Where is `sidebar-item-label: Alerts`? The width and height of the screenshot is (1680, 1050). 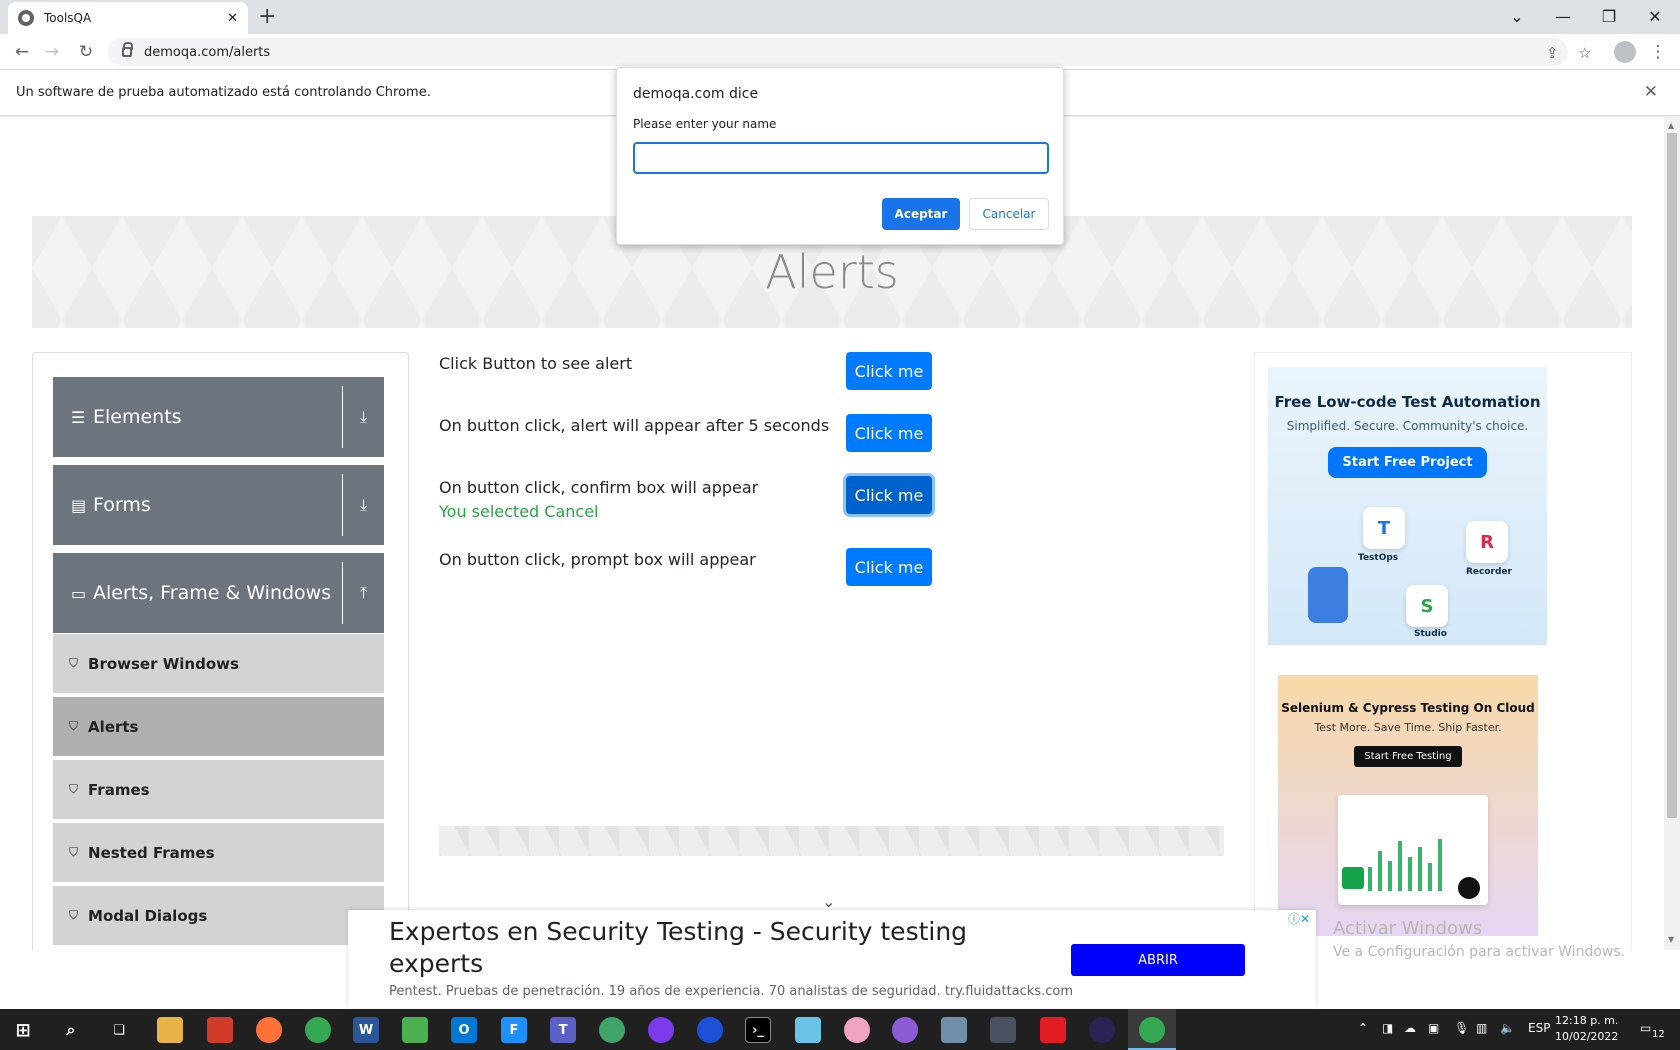 sidebar-item-label: Alerts is located at coordinates (113, 726).